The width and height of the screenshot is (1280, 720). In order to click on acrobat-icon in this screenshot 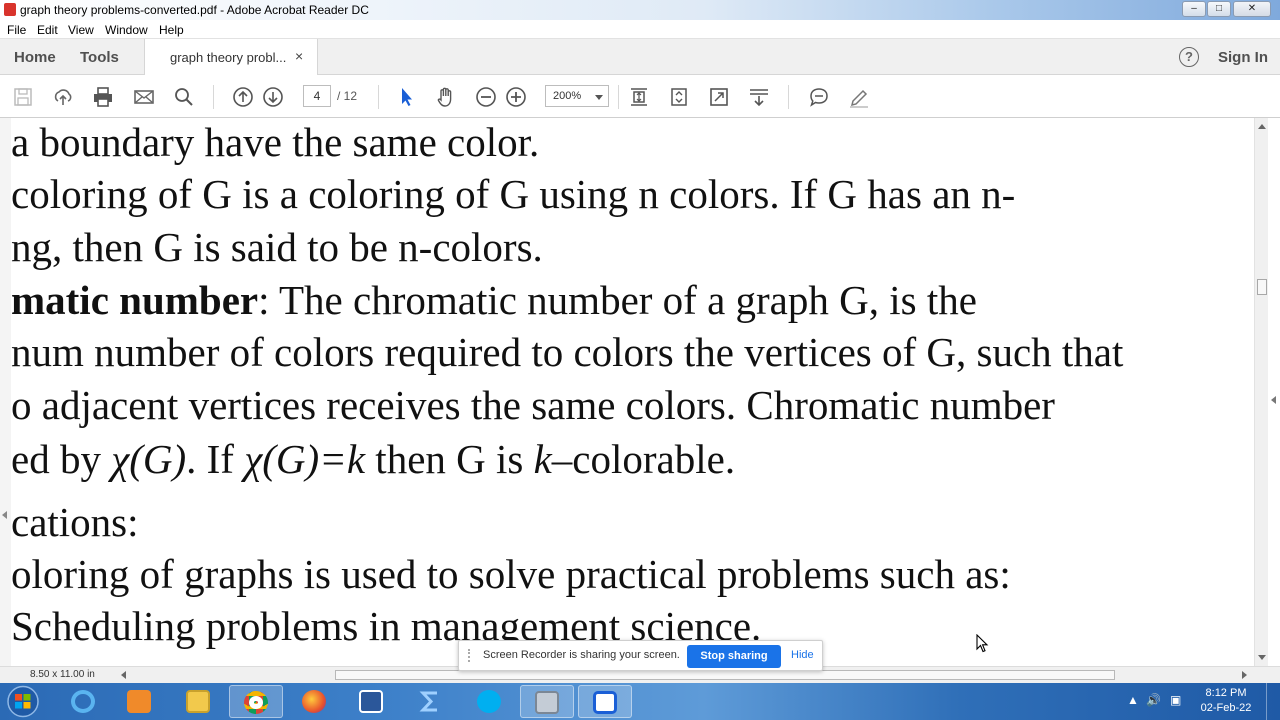, I will do `click(10, 9)`.